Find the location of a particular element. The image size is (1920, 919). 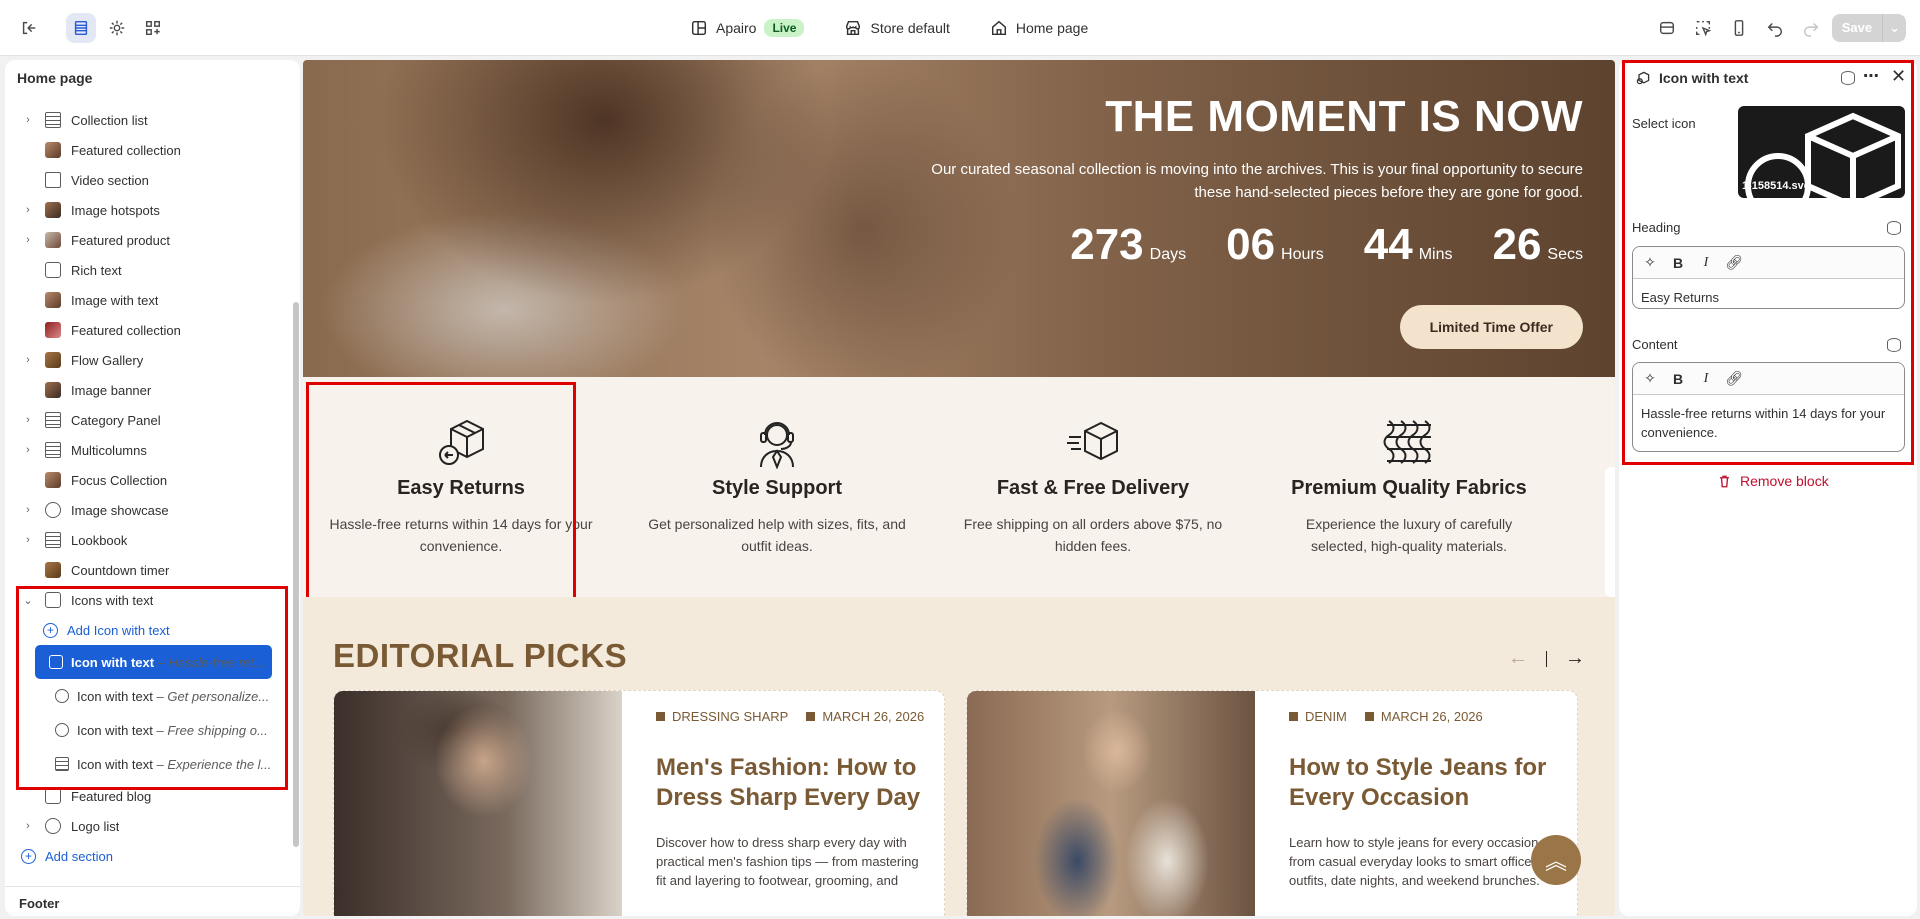

footer-label: Footer is located at coordinates (39, 903).